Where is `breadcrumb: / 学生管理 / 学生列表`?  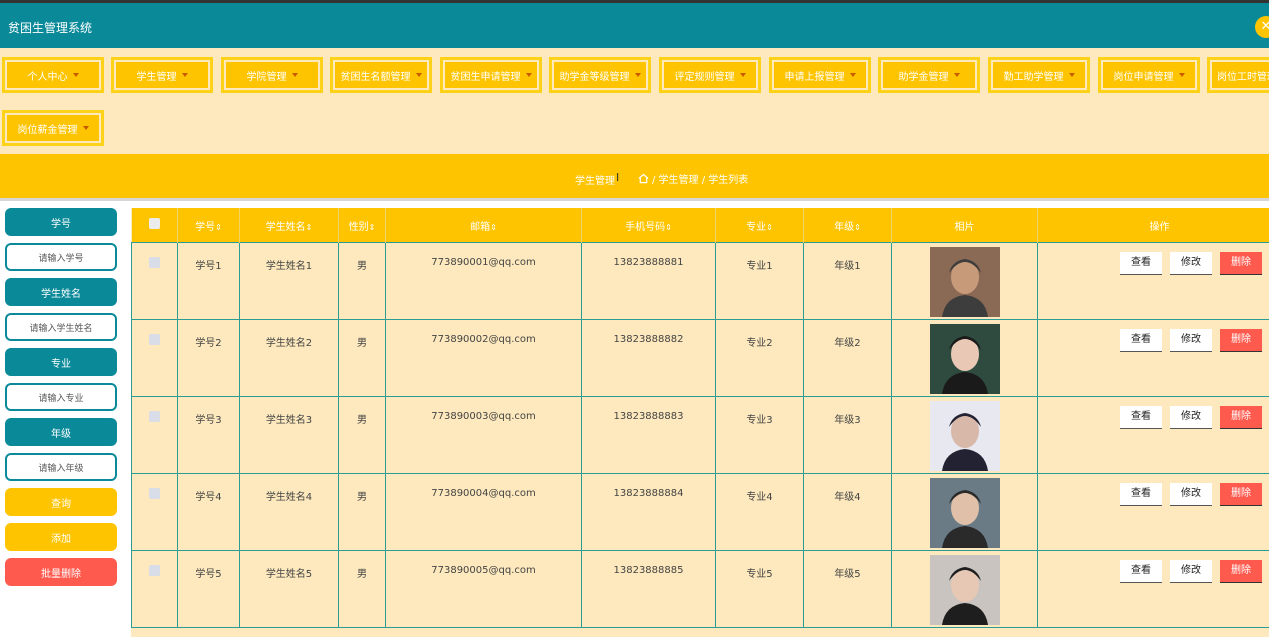
breadcrumb: / 学生管理 / 学生列表 is located at coordinates (693, 178).